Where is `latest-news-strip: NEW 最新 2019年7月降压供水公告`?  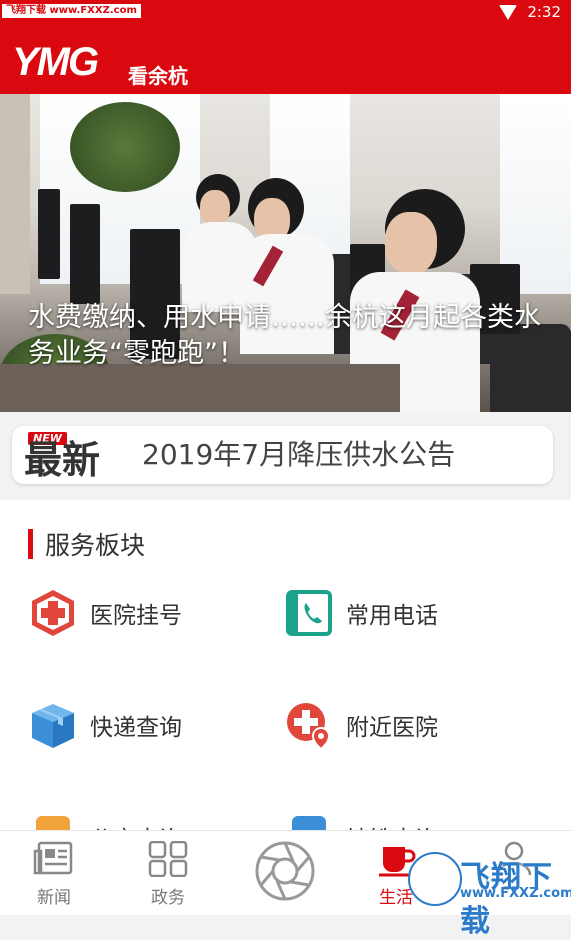
latest-news-strip: NEW 最新 2019年7月降压供水公告 is located at coordinates (282, 455).